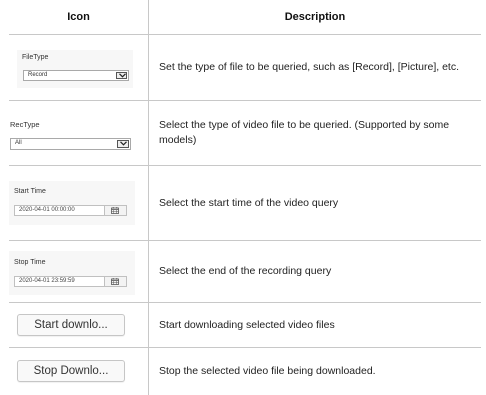 This screenshot has width=486, height=395. What do you see at coordinates (75, 69) in the screenshot?
I see `filetype-panel: FileType Record` at bounding box center [75, 69].